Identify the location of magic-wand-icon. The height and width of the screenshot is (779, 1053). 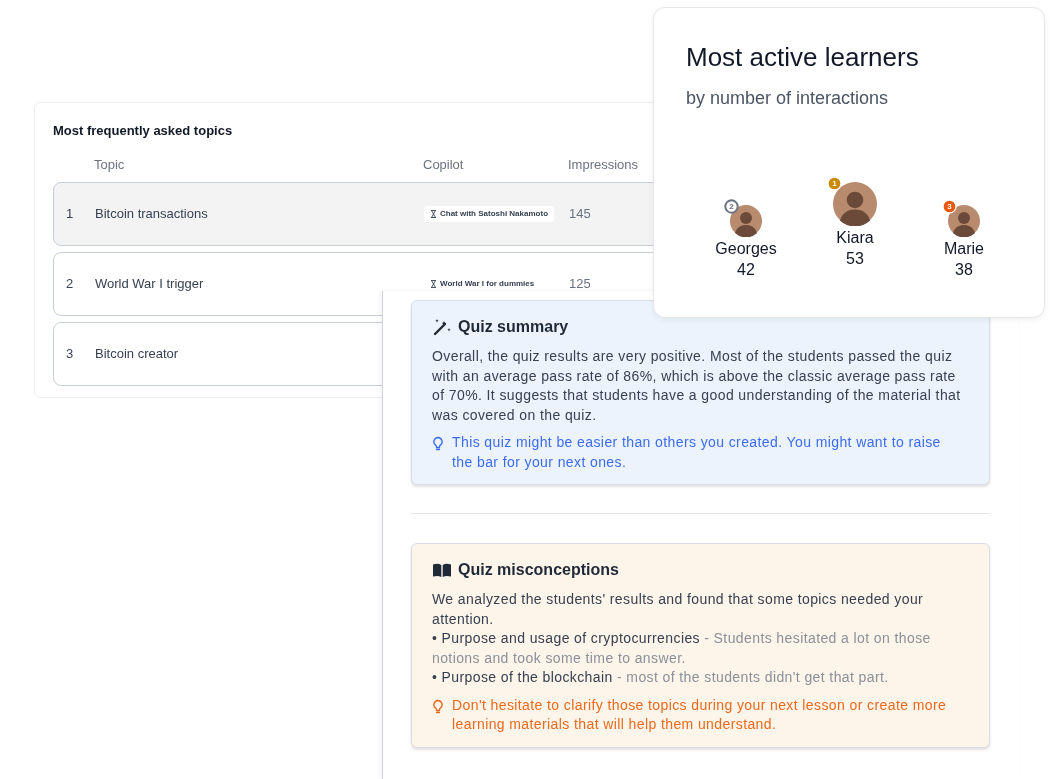
(442, 327).